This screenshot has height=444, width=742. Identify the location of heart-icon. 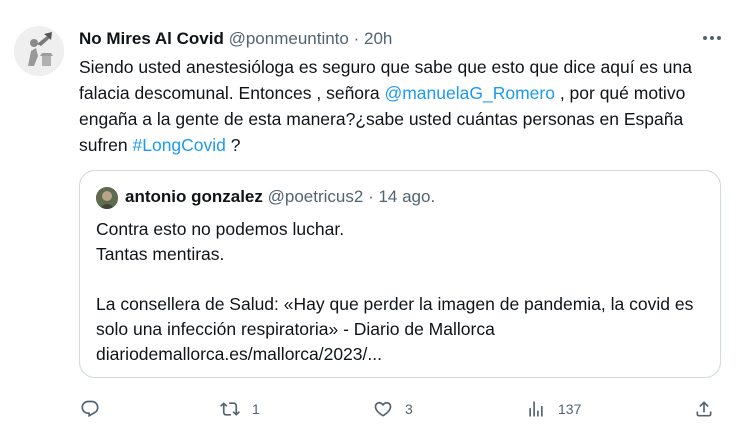
(383, 409).